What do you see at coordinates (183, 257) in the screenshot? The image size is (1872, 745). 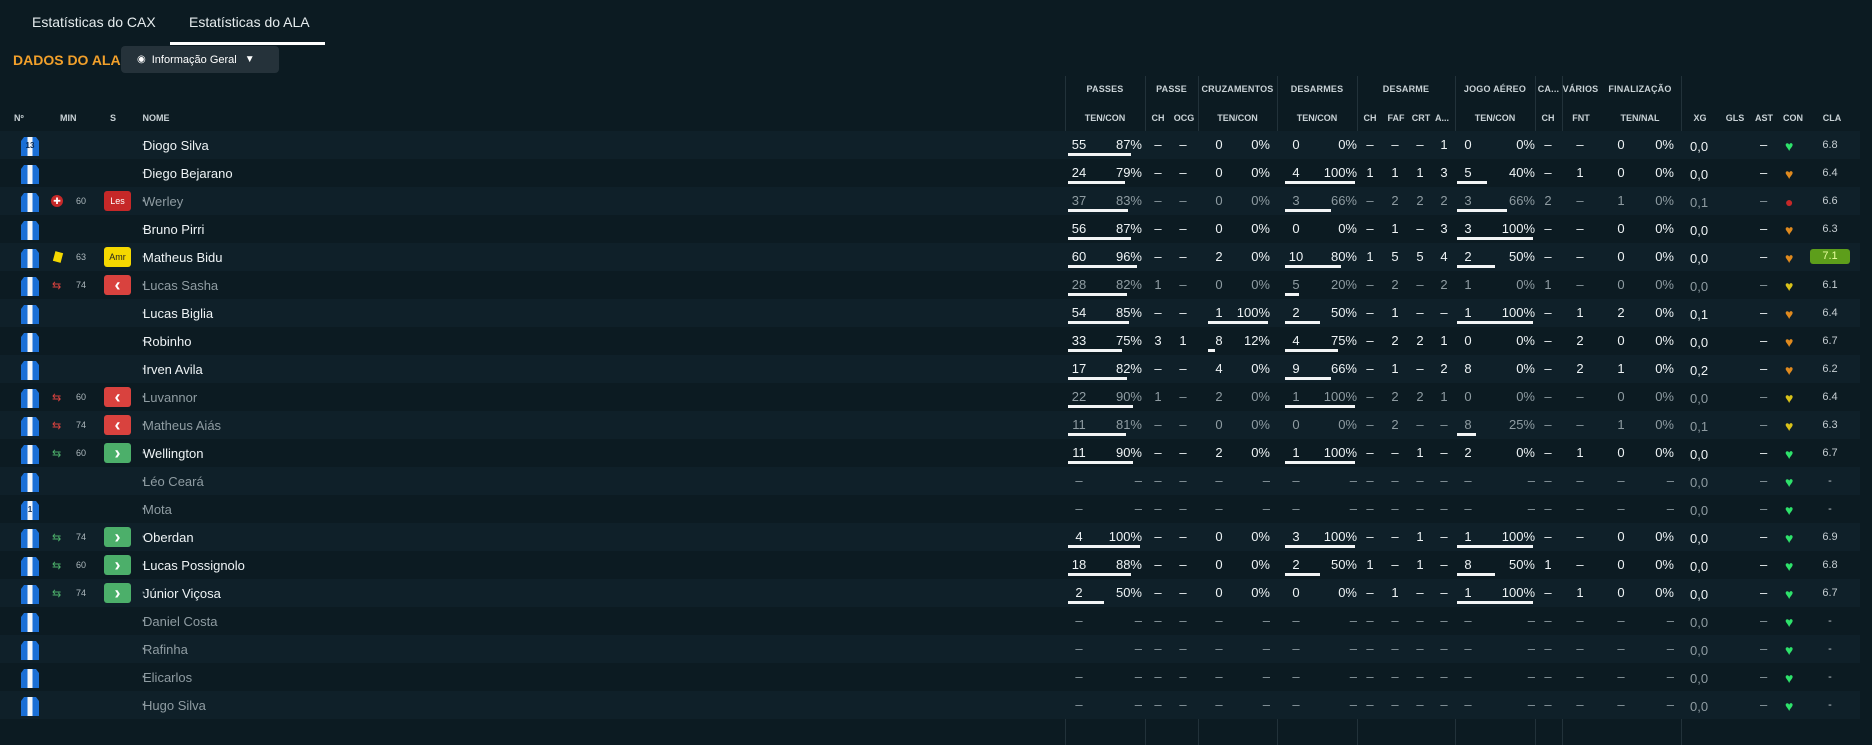 I see `player-name: Matheus Bidu` at bounding box center [183, 257].